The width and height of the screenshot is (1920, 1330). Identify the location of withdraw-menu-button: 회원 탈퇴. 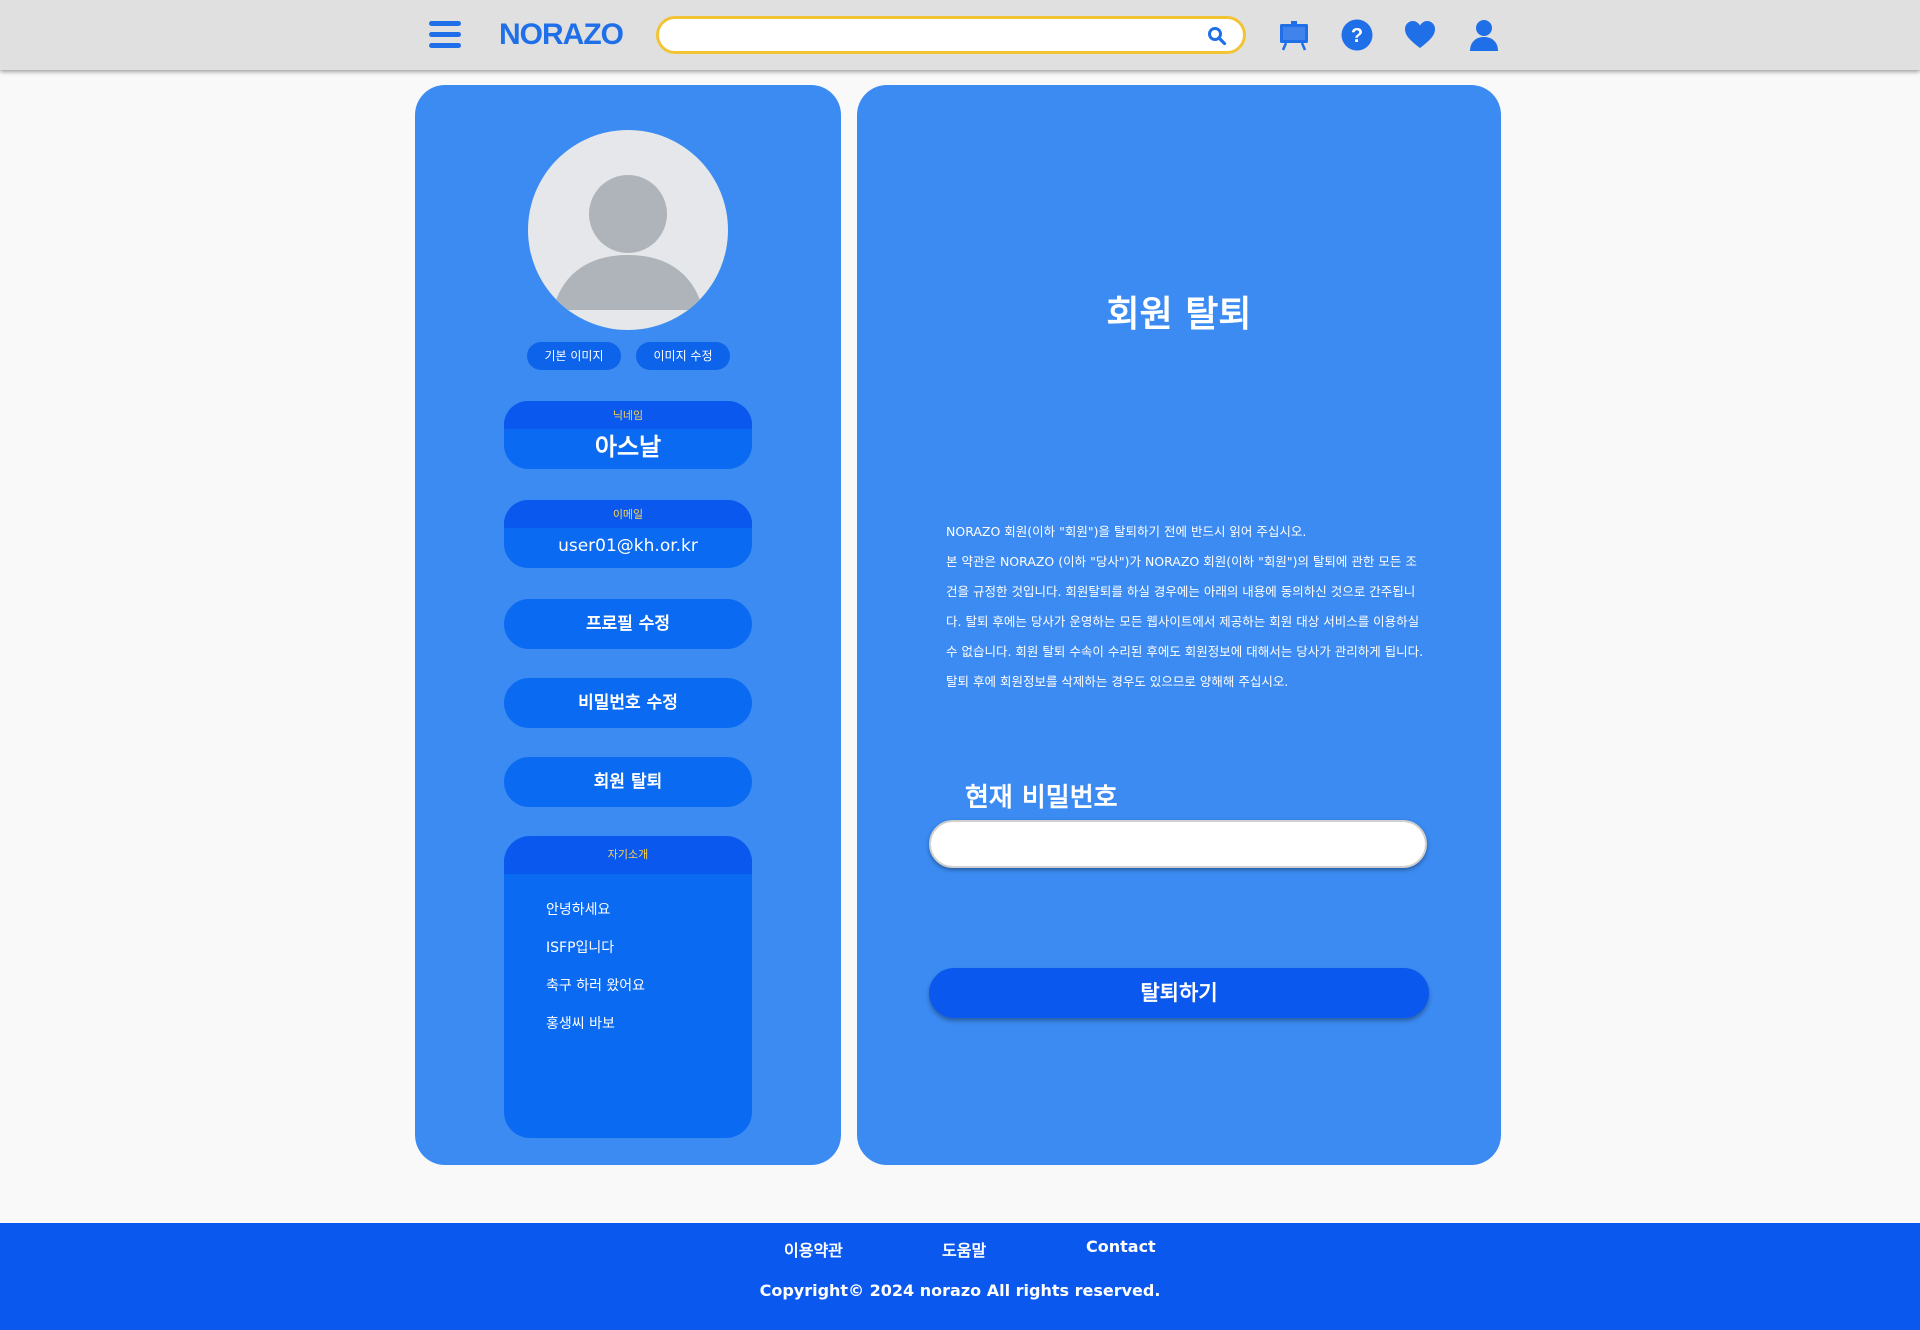
(628, 782).